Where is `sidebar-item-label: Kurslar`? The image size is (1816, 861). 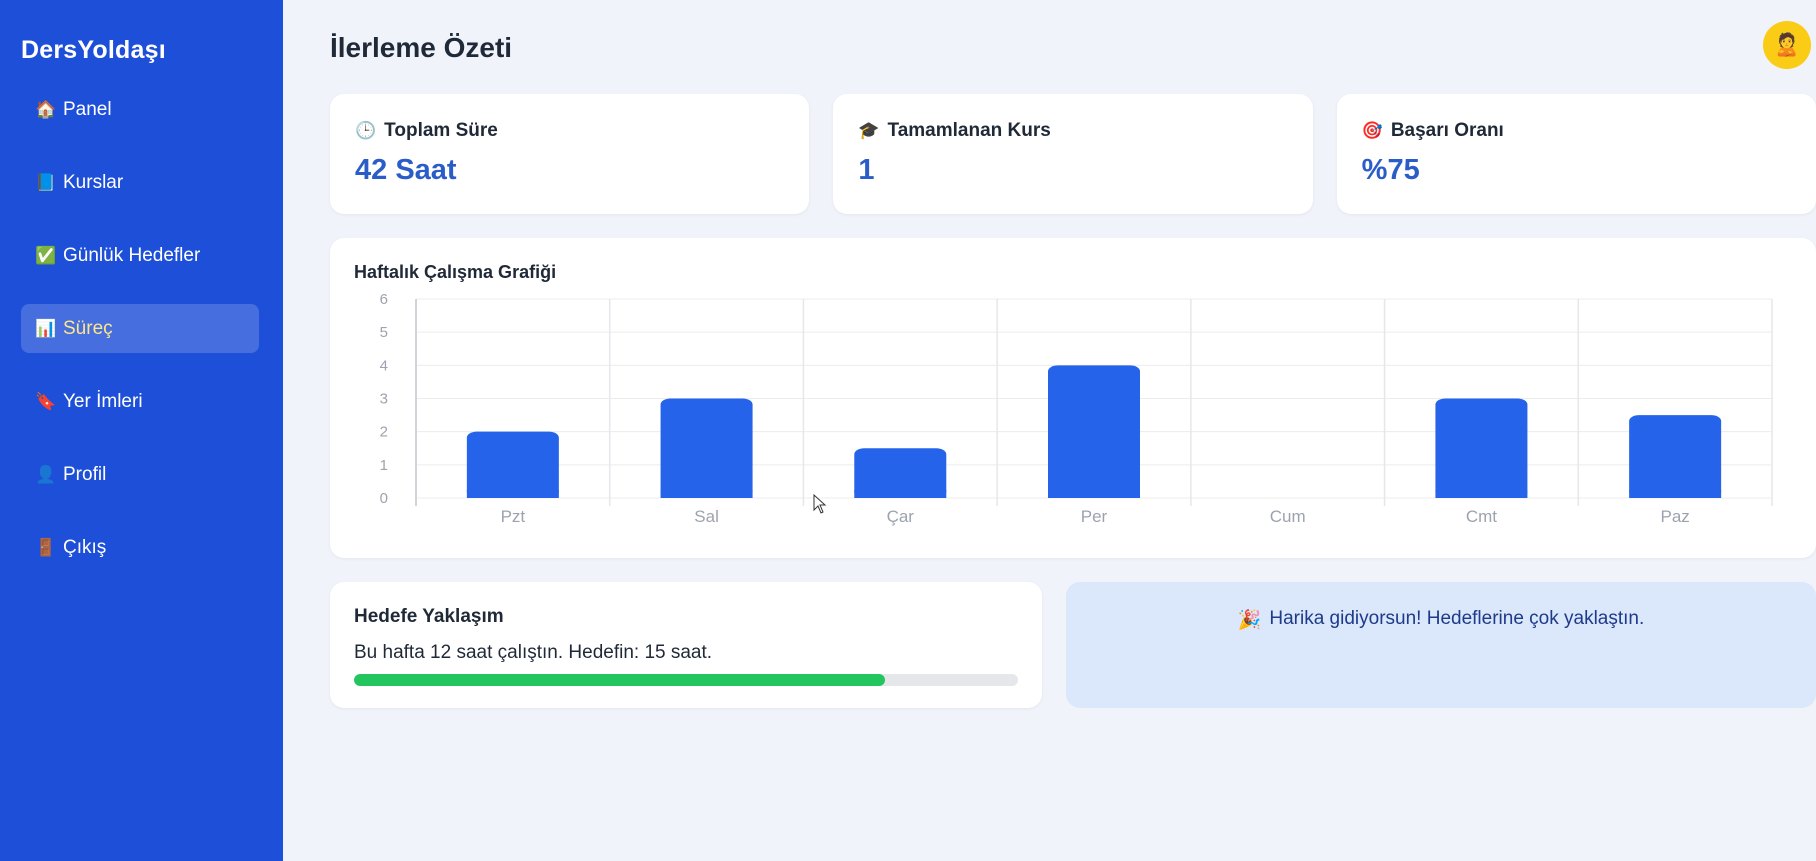
sidebar-item-label: Kurslar is located at coordinates (93, 182).